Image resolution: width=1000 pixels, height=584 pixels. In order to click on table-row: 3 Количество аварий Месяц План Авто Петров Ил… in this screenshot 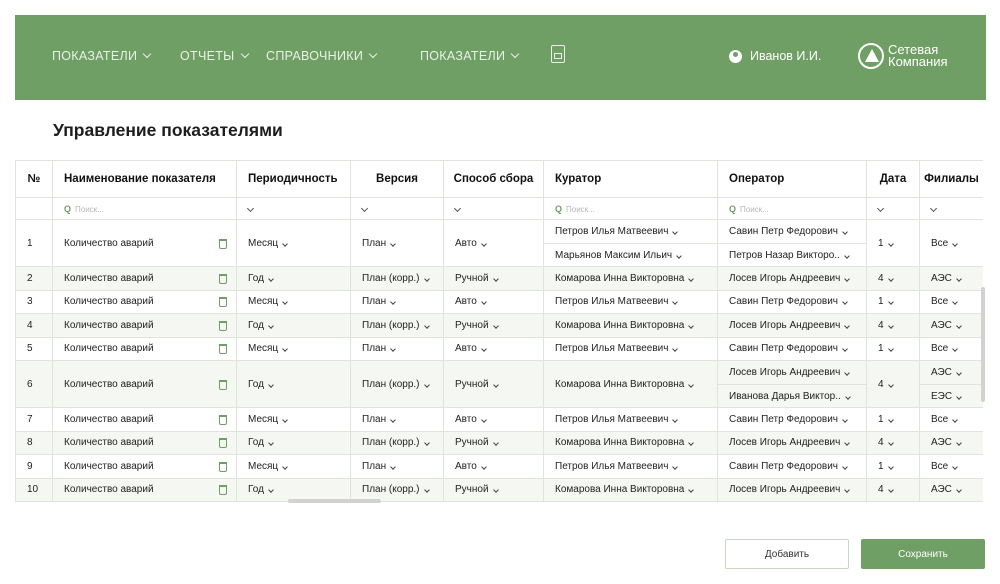, I will do `click(499, 301)`.